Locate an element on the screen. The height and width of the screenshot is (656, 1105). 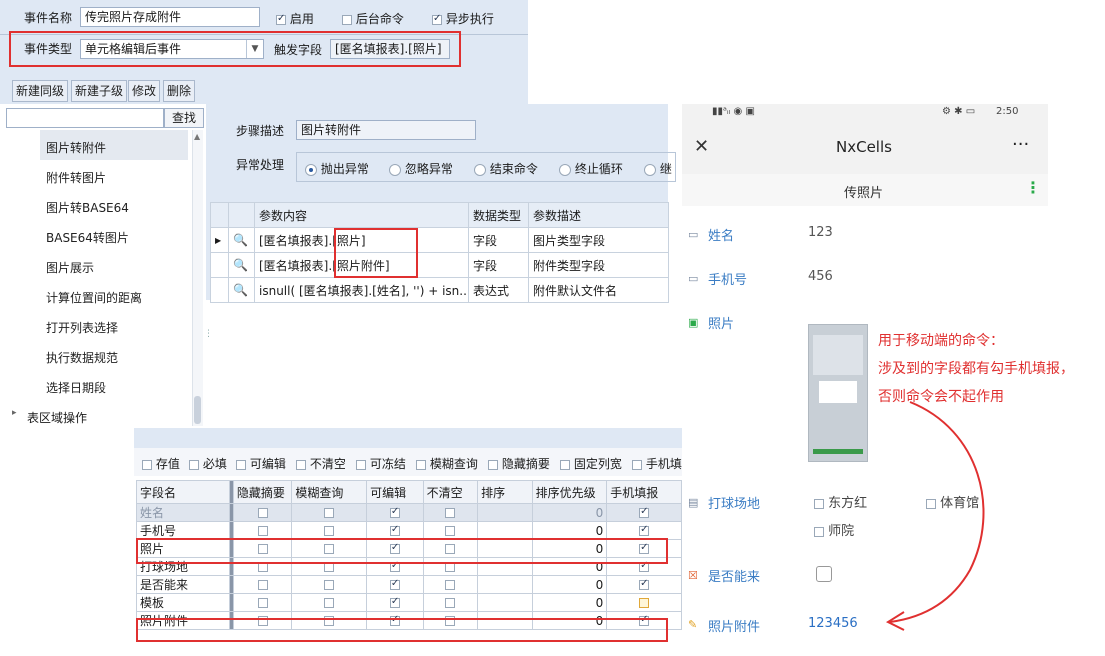
field-value: 123 is located at coordinates (820, 232).